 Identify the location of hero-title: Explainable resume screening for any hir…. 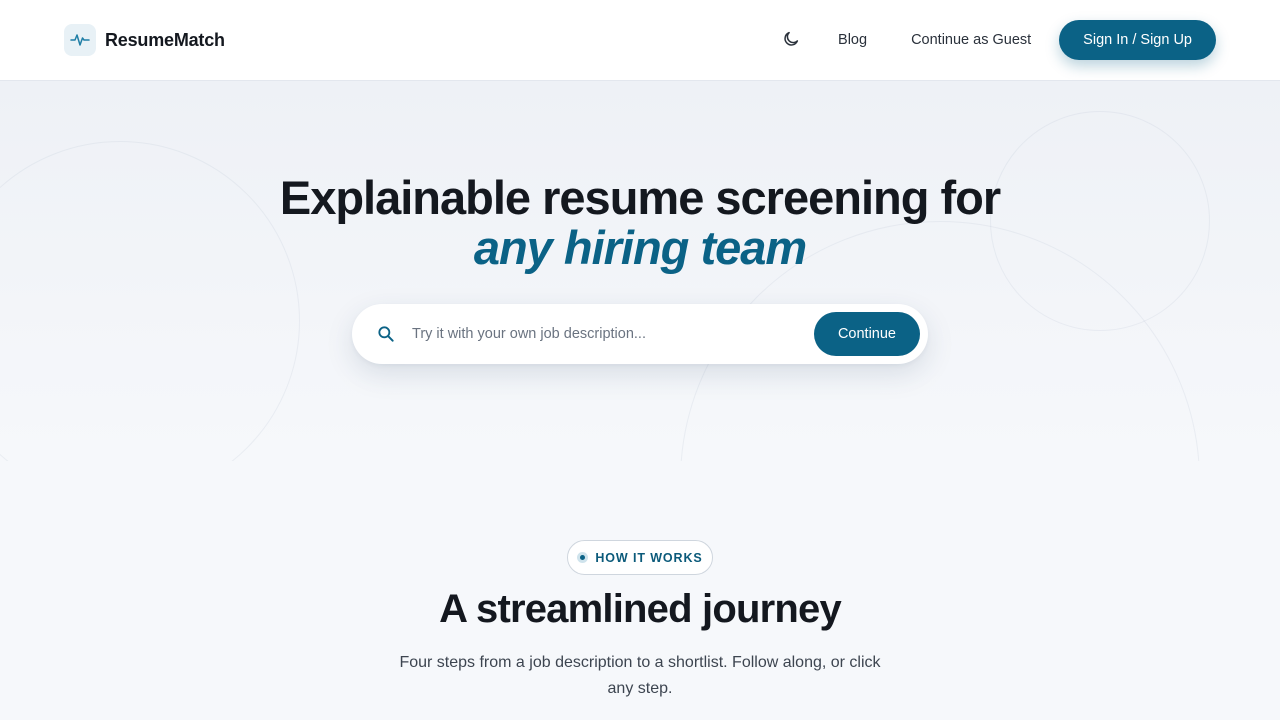
(640, 223).